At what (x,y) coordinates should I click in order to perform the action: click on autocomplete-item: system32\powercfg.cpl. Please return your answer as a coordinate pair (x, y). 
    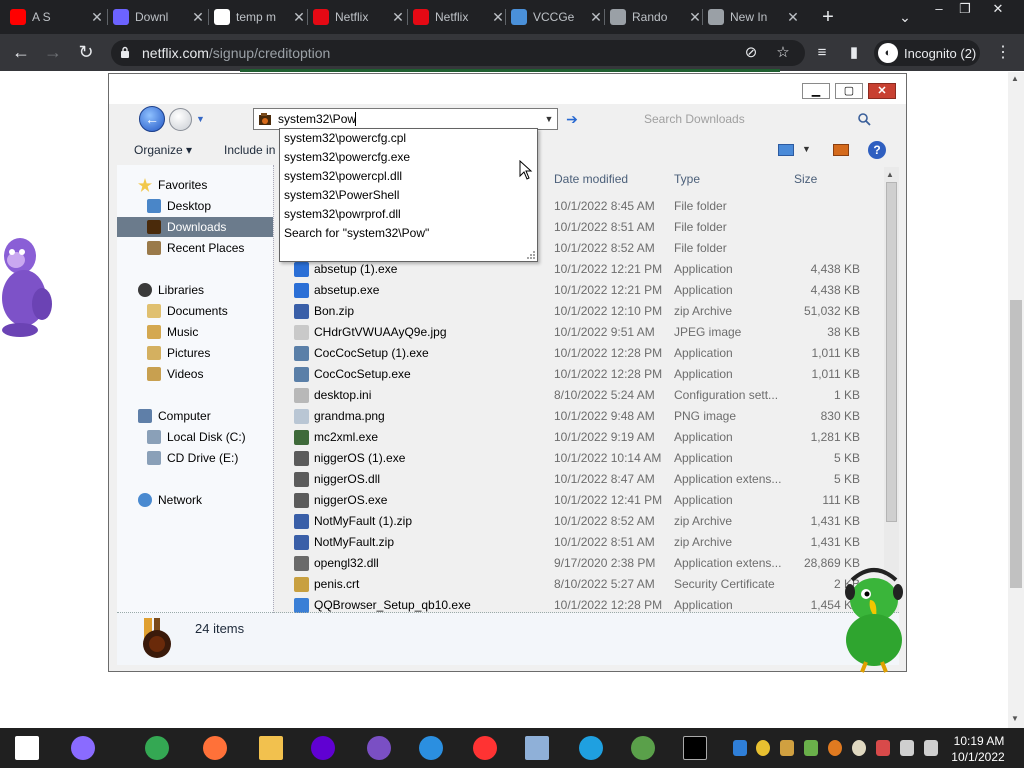
    Looking at the image, I should click on (345, 138).